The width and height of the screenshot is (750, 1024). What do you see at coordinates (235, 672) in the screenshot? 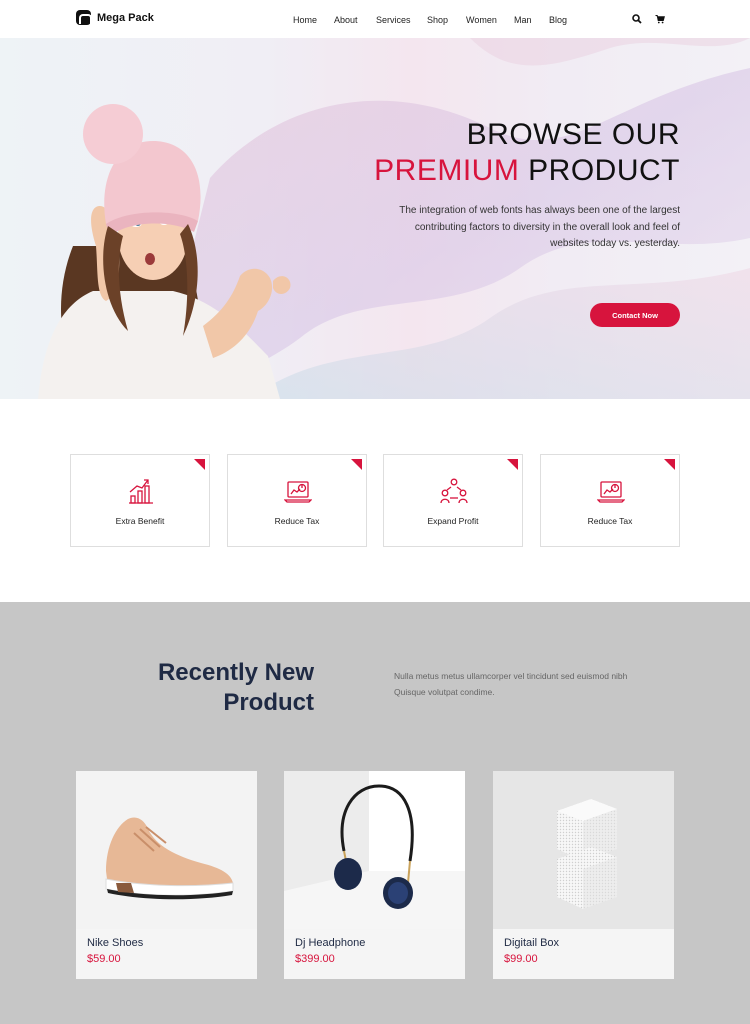
I see `section-title-line1: Recently New` at bounding box center [235, 672].